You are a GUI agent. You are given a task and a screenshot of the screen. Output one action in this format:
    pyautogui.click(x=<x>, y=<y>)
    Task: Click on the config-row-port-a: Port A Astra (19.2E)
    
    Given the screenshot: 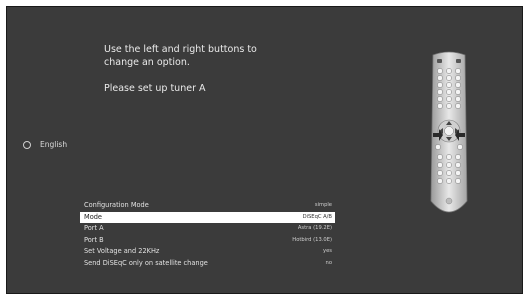 What is the action you would take?
    pyautogui.click(x=207, y=229)
    